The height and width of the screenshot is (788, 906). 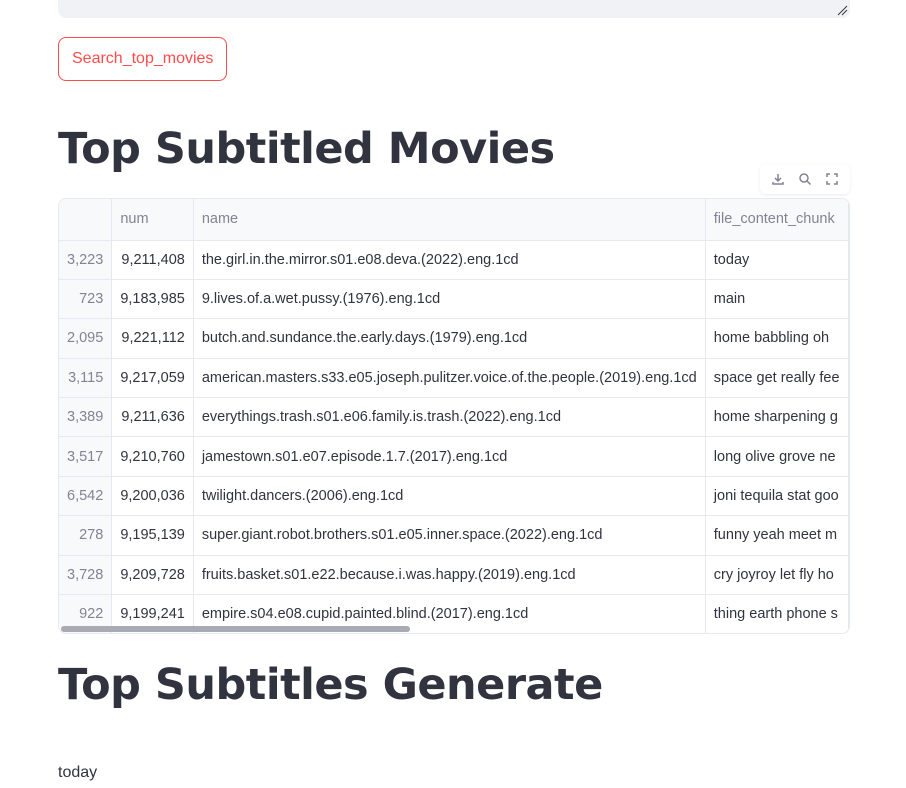 What do you see at coordinates (777, 260) in the screenshot?
I see `chunk-cell: today` at bounding box center [777, 260].